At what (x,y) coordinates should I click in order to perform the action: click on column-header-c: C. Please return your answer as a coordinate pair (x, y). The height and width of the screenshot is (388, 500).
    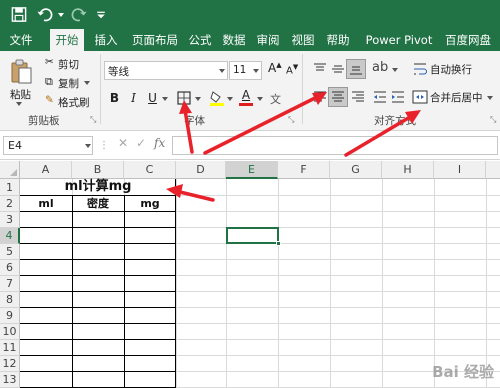
    Looking at the image, I should click on (150, 170).